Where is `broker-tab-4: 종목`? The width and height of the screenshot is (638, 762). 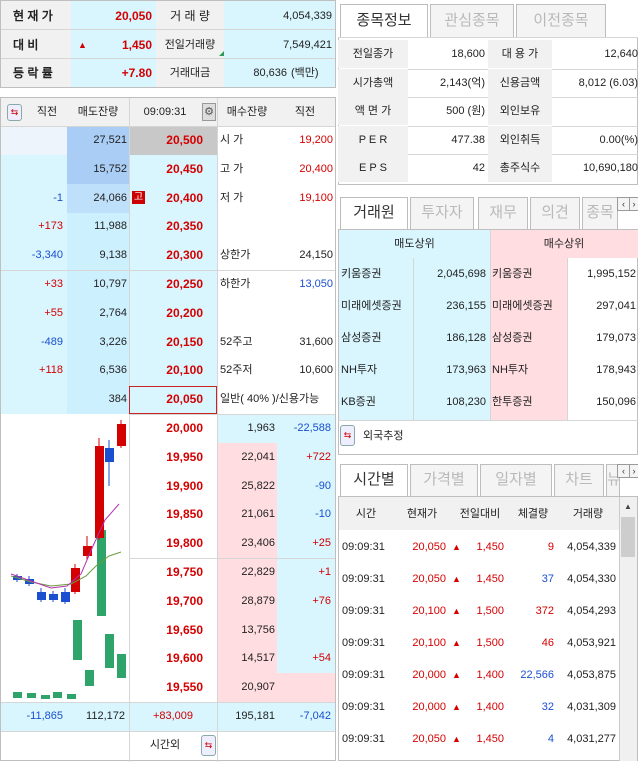
broker-tab-4: 종목 is located at coordinates (600, 213).